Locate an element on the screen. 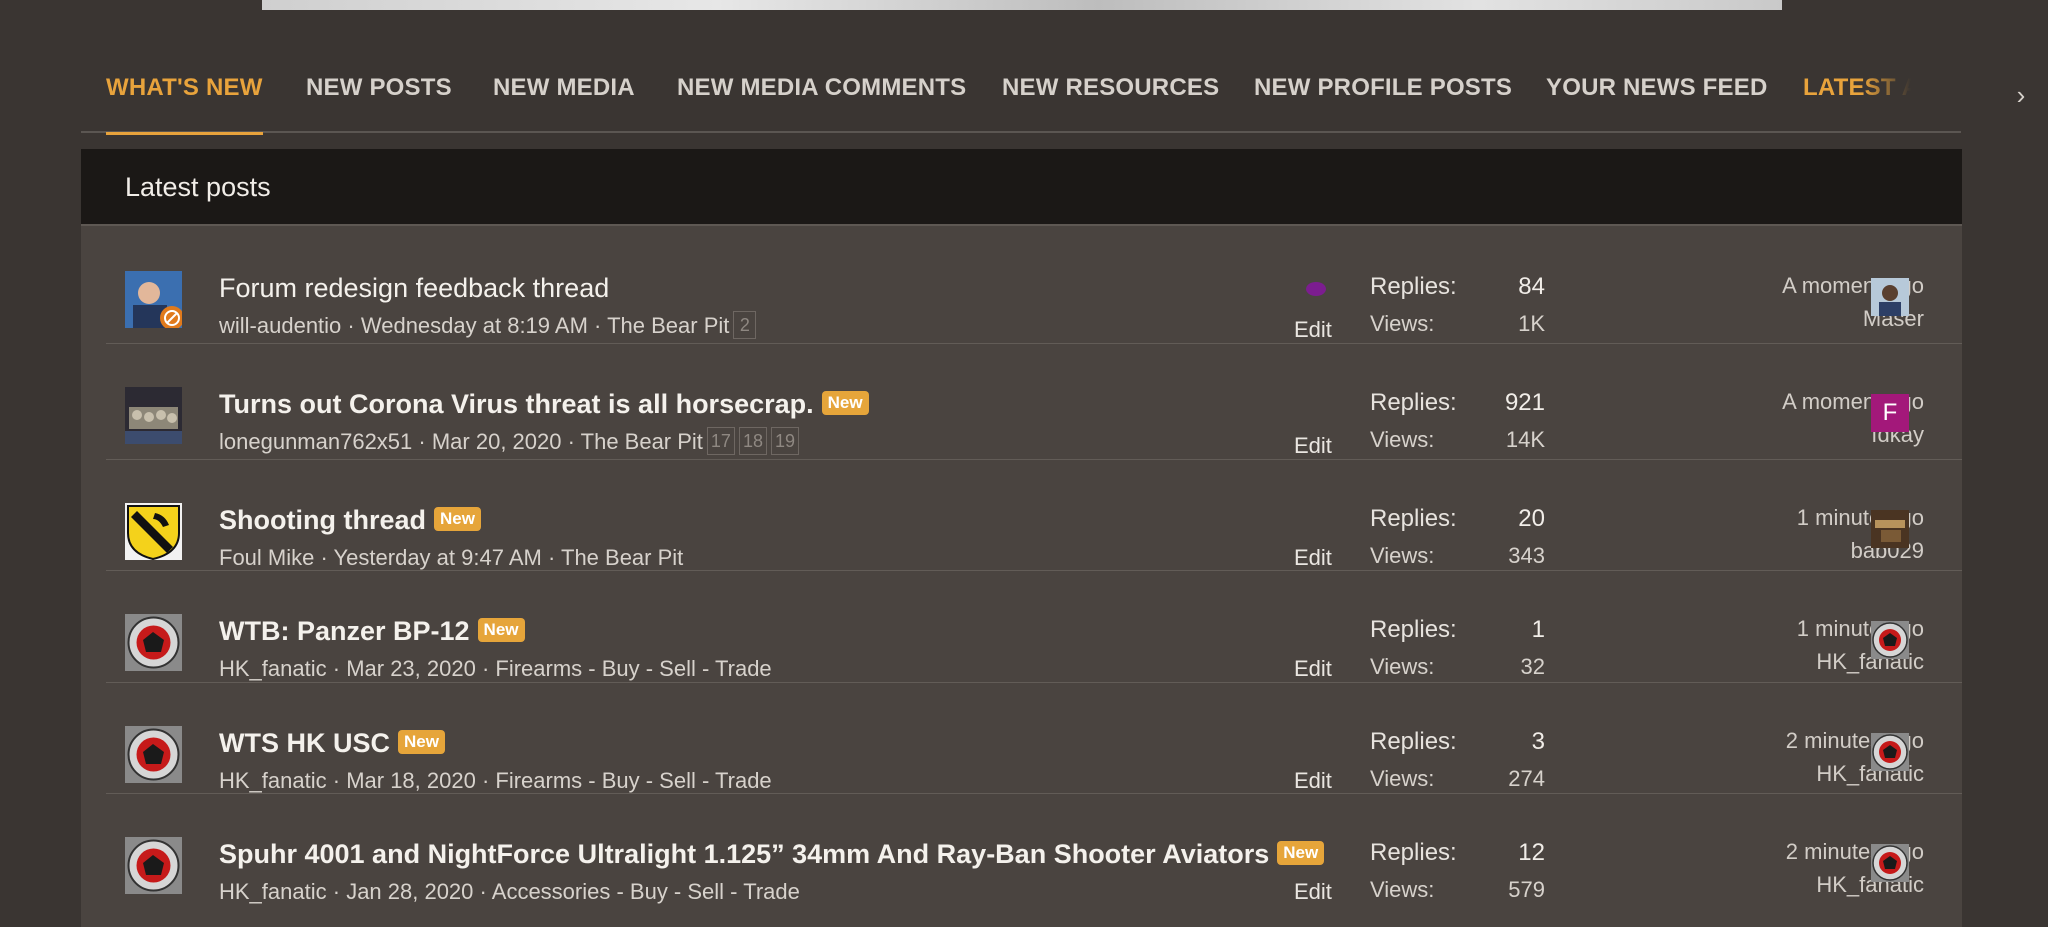  views-count: 274 is located at coordinates (1526, 778).